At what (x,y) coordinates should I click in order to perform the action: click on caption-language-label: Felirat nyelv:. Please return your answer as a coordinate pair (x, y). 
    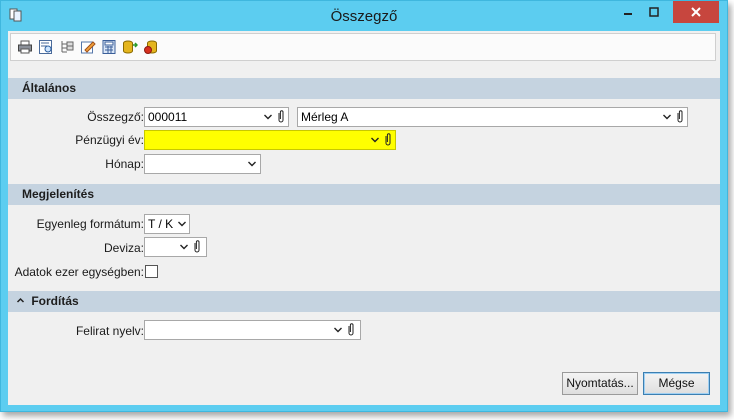
    Looking at the image, I should click on (109, 331).